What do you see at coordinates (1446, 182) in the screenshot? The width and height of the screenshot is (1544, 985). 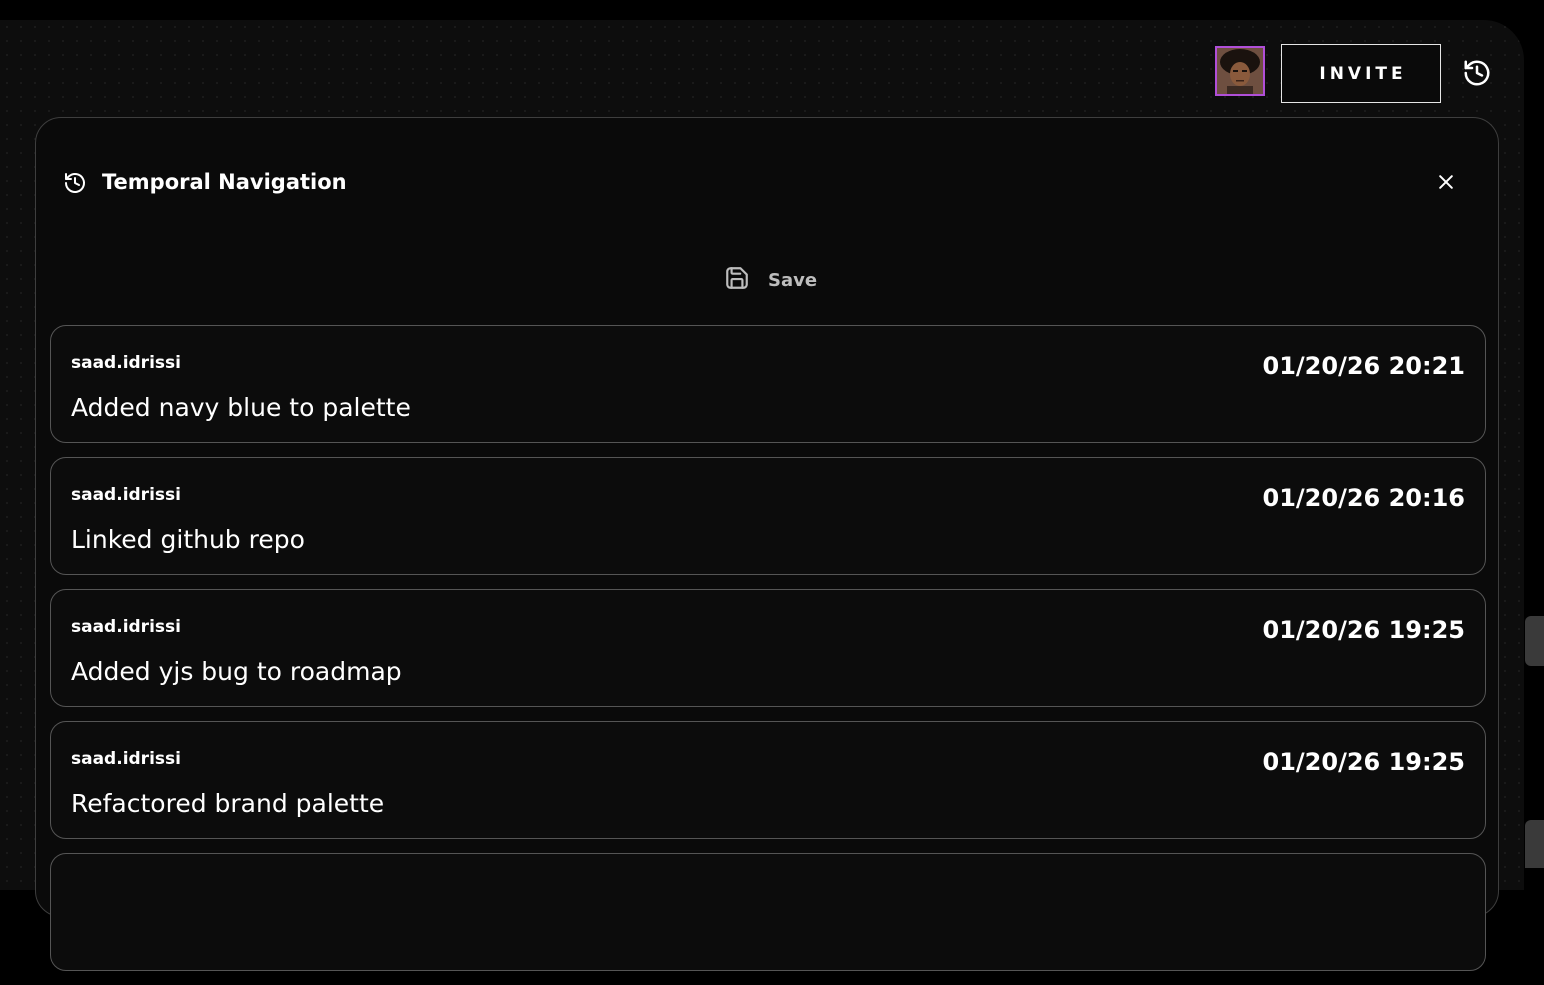 I see `close-icon` at bounding box center [1446, 182].